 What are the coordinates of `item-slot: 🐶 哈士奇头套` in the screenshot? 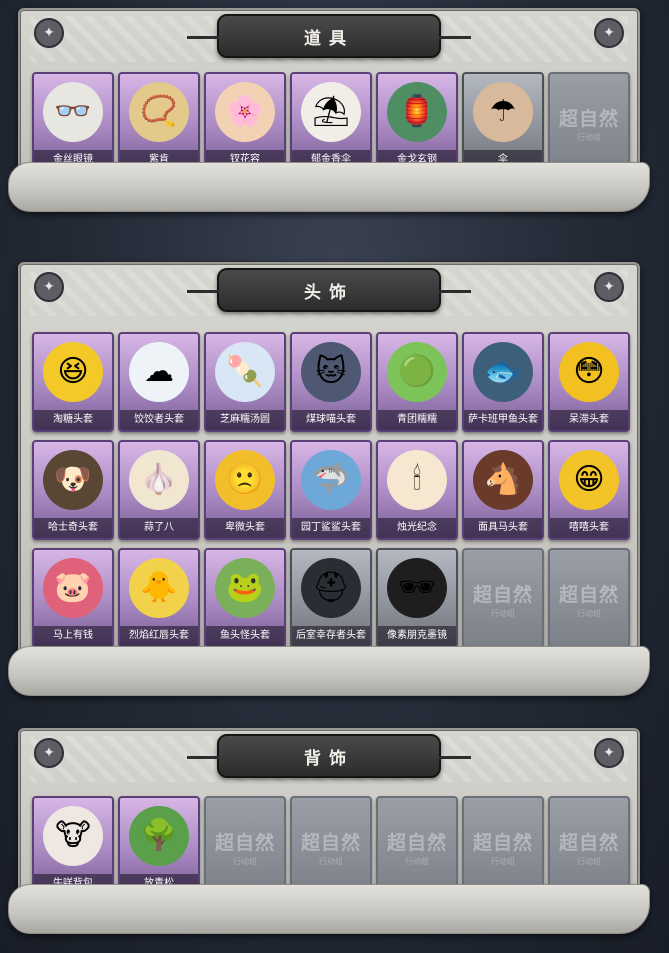 It's located at (73, 490).